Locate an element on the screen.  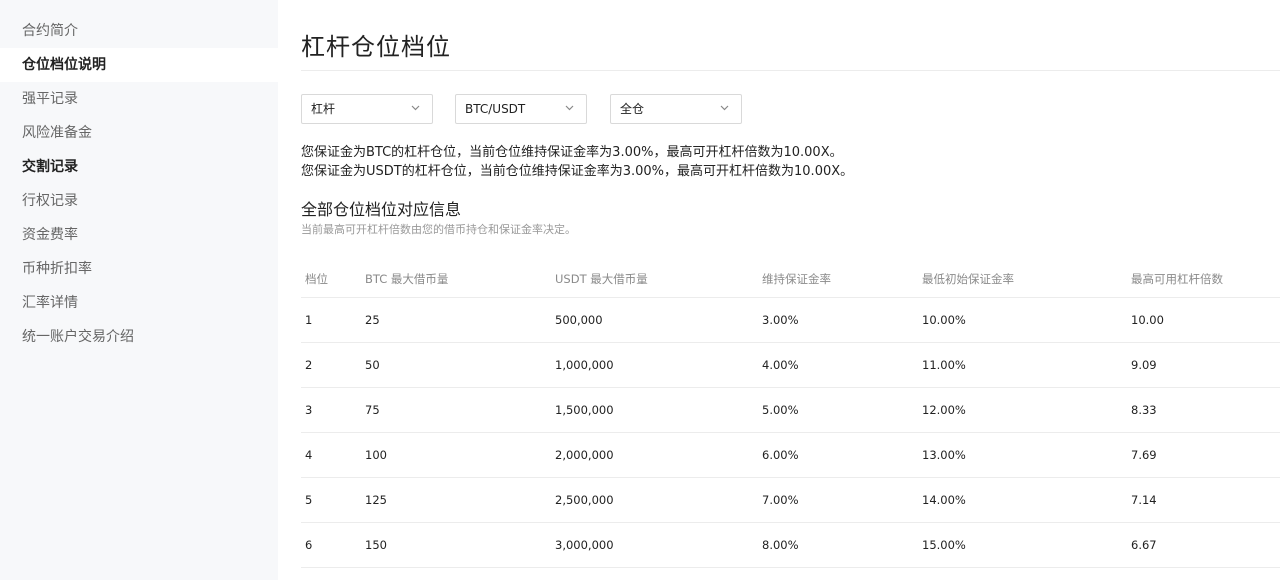
table-header-maintenance-margin: 维持保证金率 is located at coordinates (796, 279).